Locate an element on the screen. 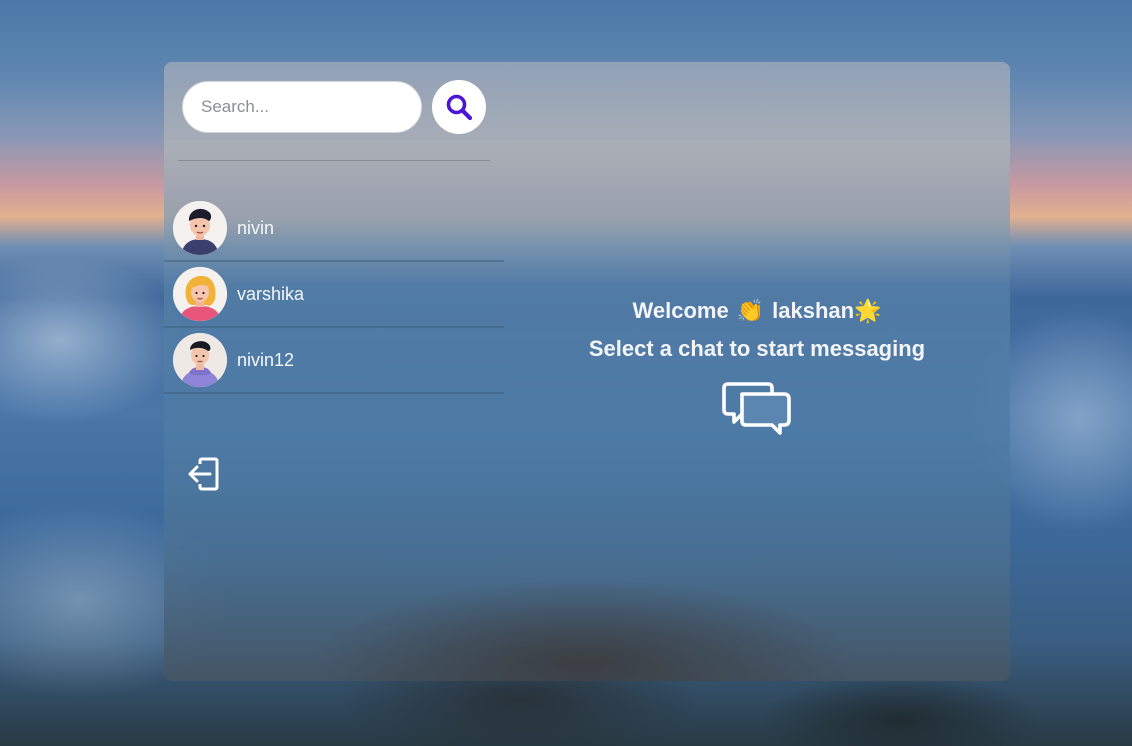 The height and width of the screenshot is (746, 1132). user-list: nivin varshika nivin12 is located at coordinates (334, 295).